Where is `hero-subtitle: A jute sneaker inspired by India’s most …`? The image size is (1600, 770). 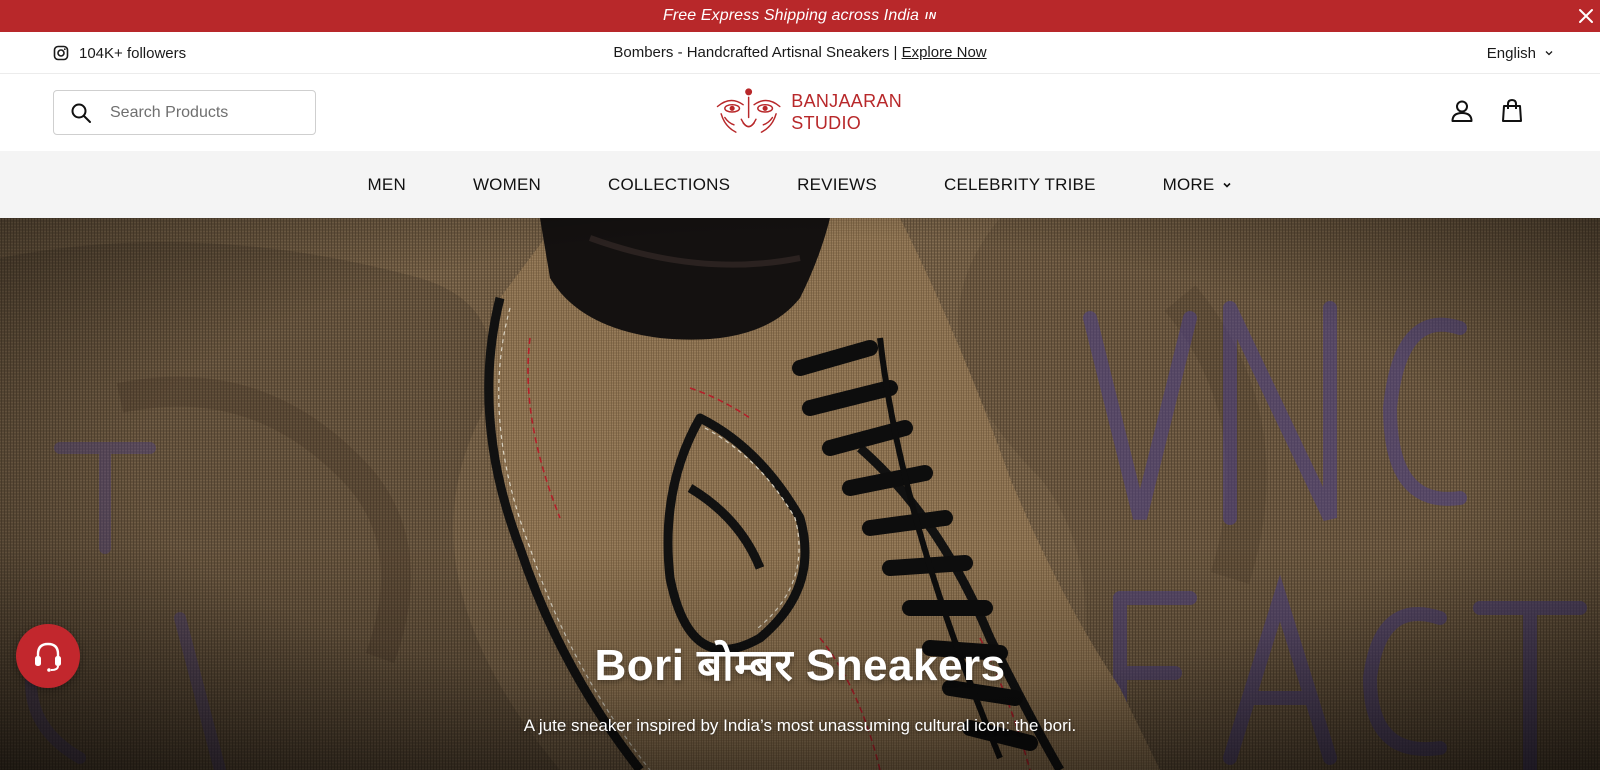
hero-subtitle: A jute sneaker inspired by India’s most … is located at coordinates (800, 725).